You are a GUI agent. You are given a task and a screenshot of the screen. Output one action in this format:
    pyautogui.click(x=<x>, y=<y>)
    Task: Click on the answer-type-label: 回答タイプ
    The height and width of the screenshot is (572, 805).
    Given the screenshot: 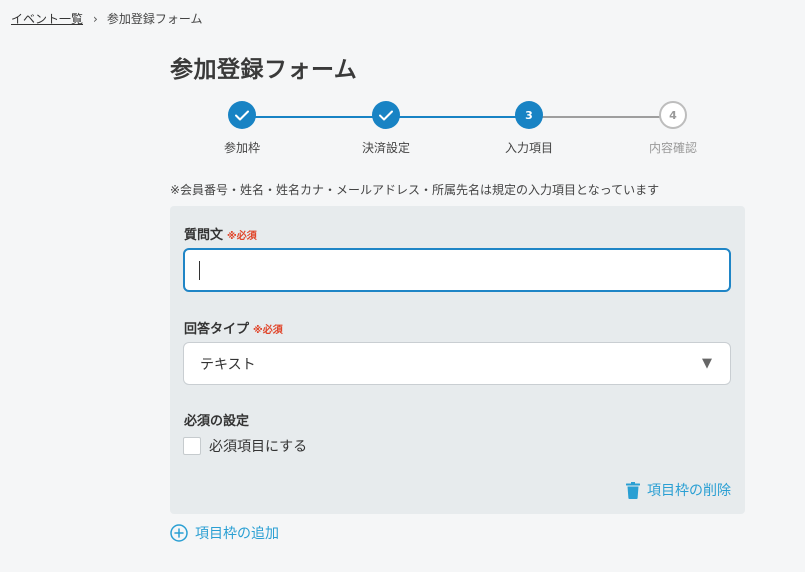 What is the action you would take?
    pyautogui.click(x=217, y=329)
    